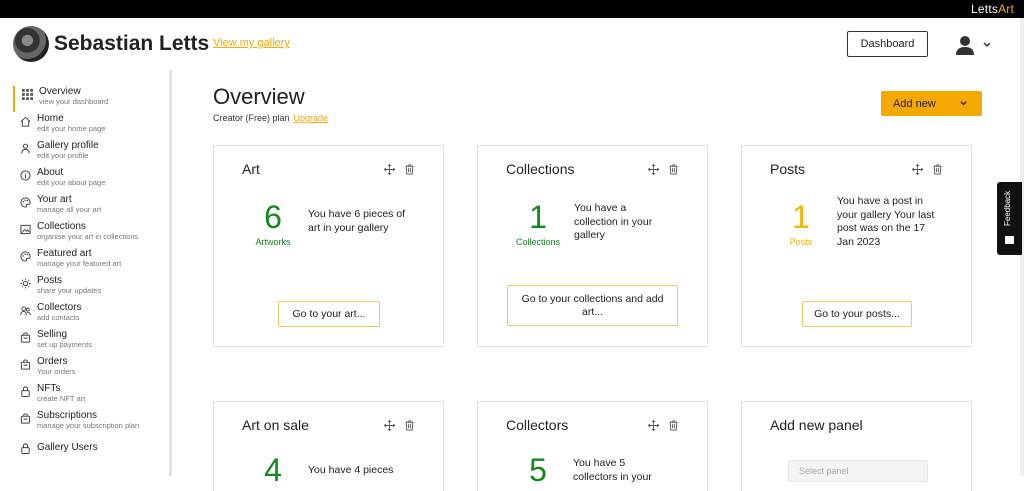 The height and width of the screenshot is (491, 1024). I want to click on sidebar-item-posts: Posts share your updates, so click(88, 288).